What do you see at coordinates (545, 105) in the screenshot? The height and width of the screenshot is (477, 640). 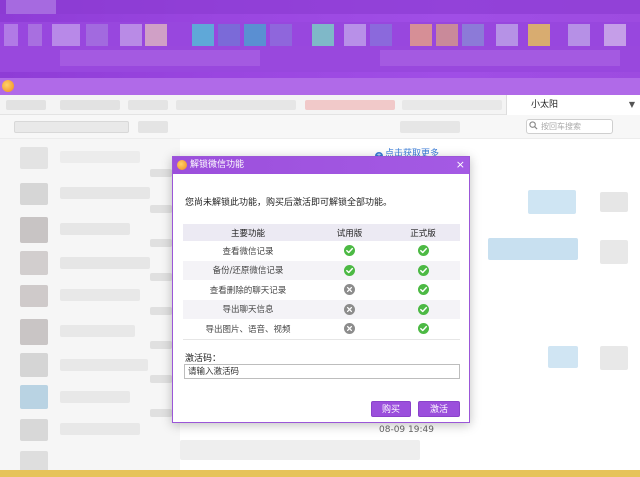 I see `account-name: 小太阳` at bounding box center [545, 105].